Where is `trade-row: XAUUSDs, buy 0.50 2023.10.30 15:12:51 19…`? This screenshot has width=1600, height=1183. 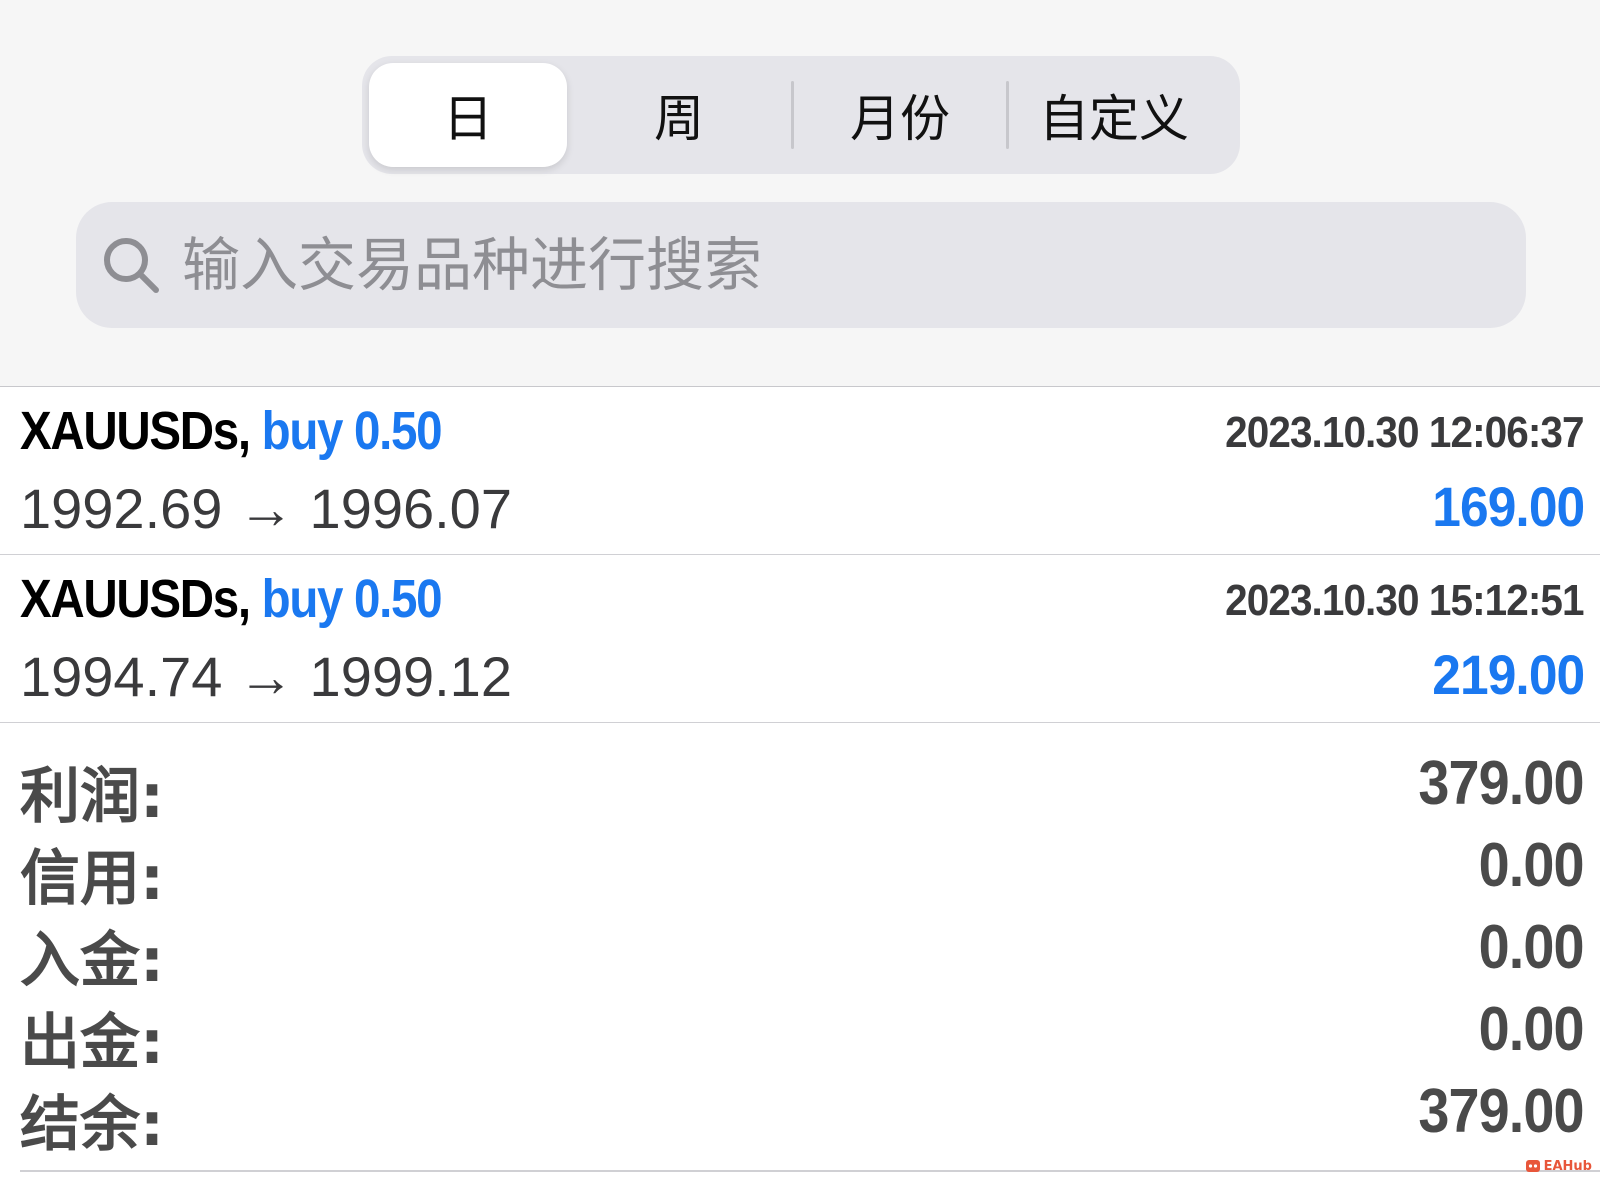 trade-row: XAUUSDs, buy 0.50 2023.10.30 15:12:51 19… is located at coordinates (800, 639).